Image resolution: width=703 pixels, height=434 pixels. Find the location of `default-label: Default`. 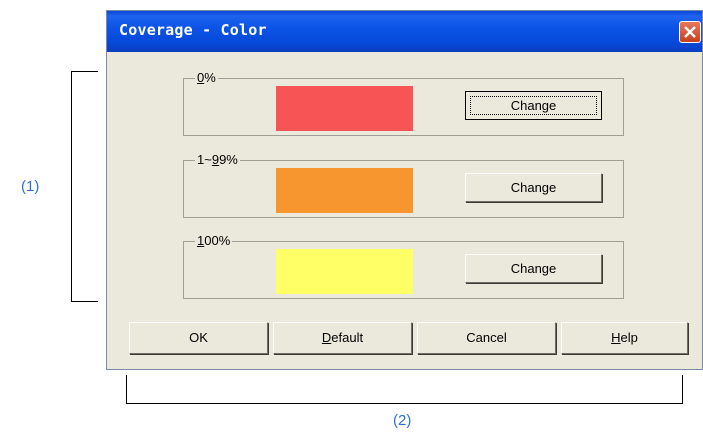

default-label: Default is located at coordinates (342, 337).